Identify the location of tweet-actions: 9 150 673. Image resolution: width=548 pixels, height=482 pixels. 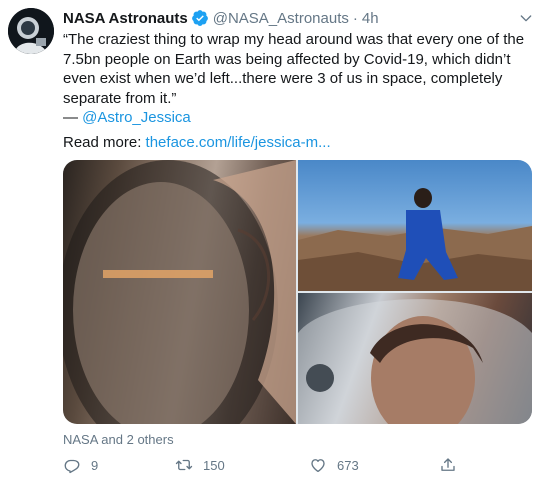
(263, 466).